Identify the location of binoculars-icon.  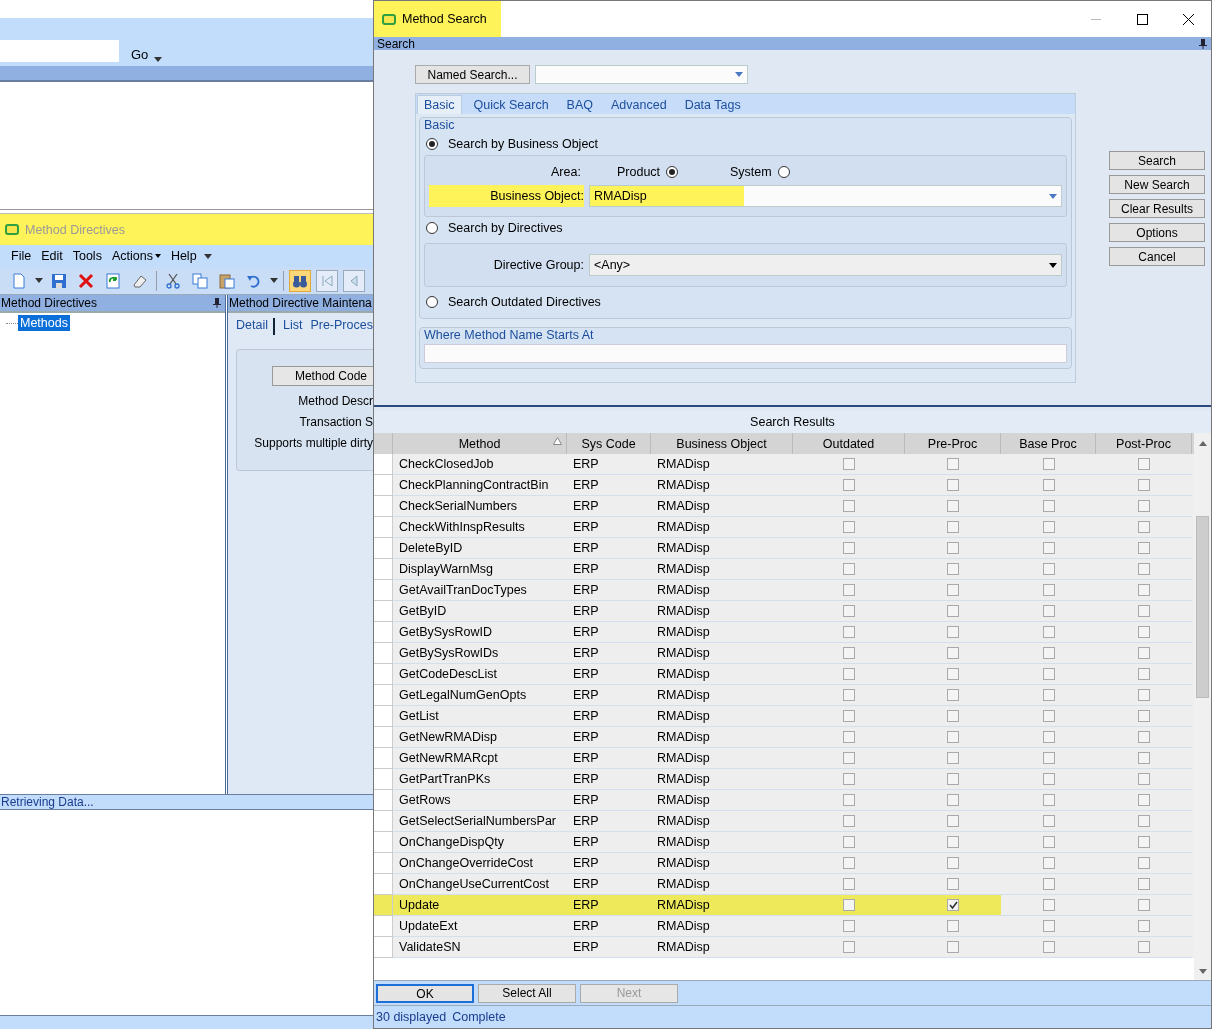
(300, 280).